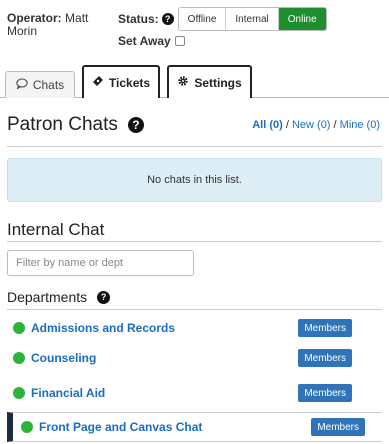 Image resolution: width=389 pixels, height=444 pixels. What do you see at coordinates (103, 328) in the screenshot?
I see `department-name: Admissions and Records` at bounding box center [103, 328].